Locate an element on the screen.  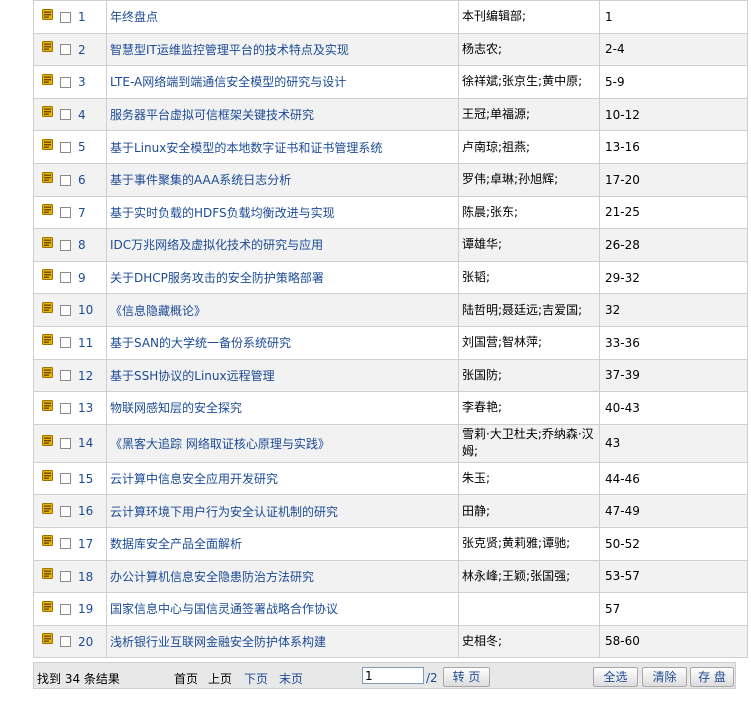
article-title-link: 关于DHCP服务攻击的安全防护策略部署 is located at coordinates (217, 278).